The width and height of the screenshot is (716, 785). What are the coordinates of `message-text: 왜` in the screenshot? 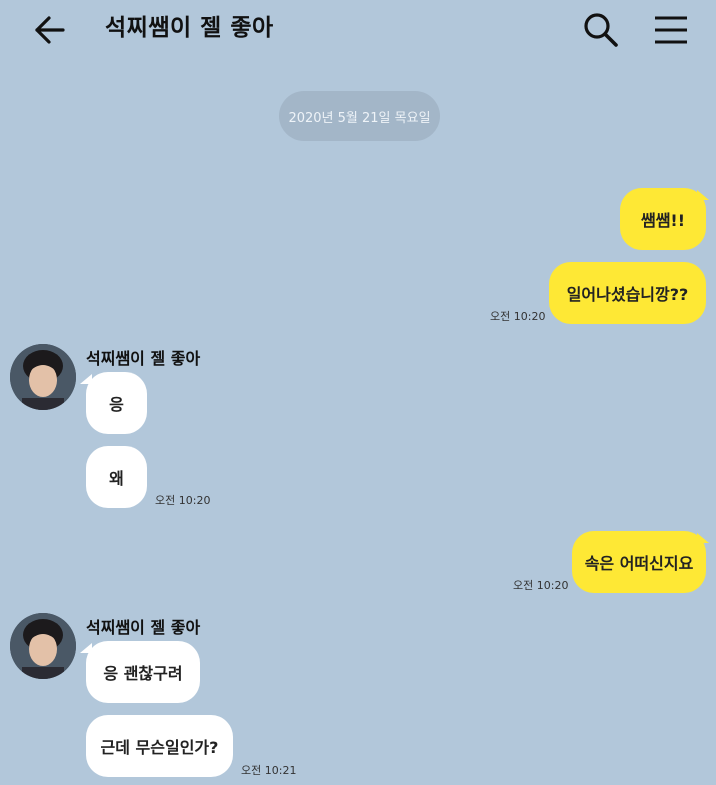 It's located at (116, 478).